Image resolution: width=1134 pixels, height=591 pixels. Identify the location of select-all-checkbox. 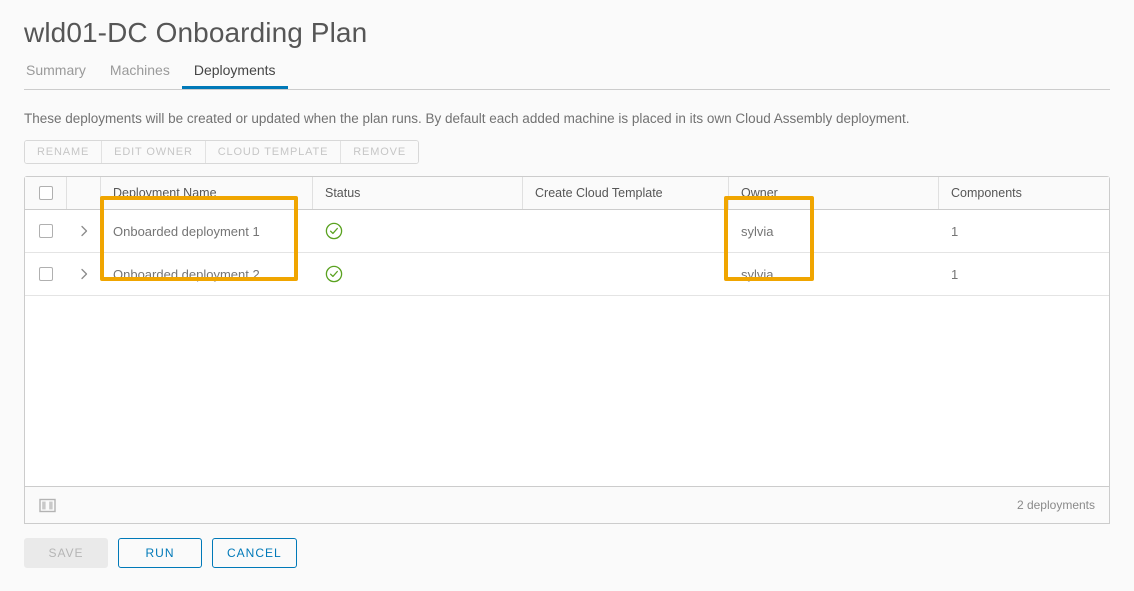
(45, 193).